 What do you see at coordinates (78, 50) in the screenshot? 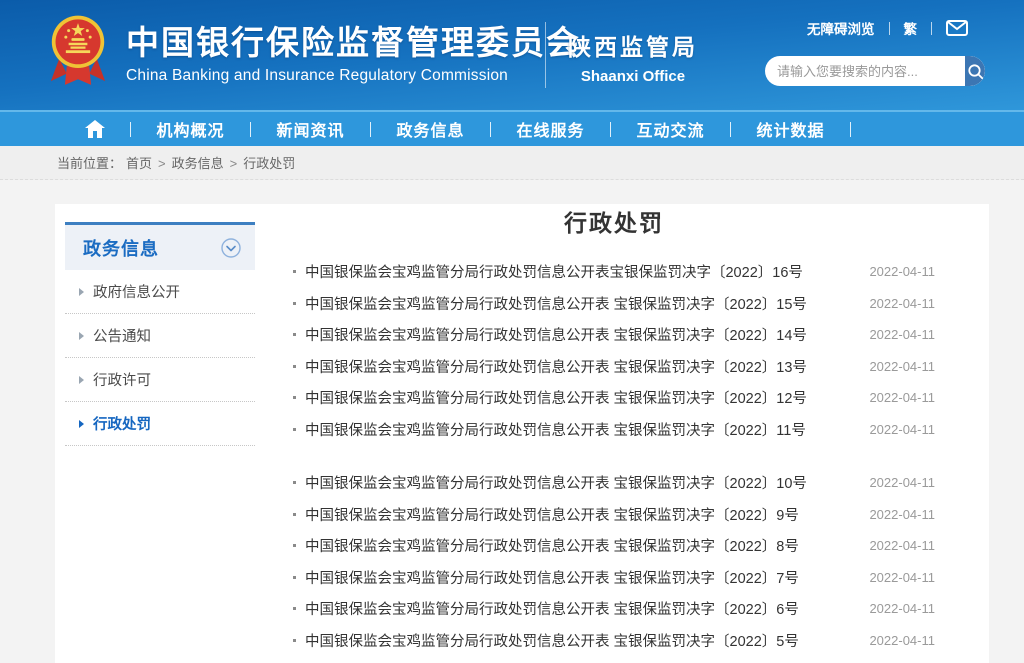
I see `national-emblem-icon` at bounding box center [78, 50].